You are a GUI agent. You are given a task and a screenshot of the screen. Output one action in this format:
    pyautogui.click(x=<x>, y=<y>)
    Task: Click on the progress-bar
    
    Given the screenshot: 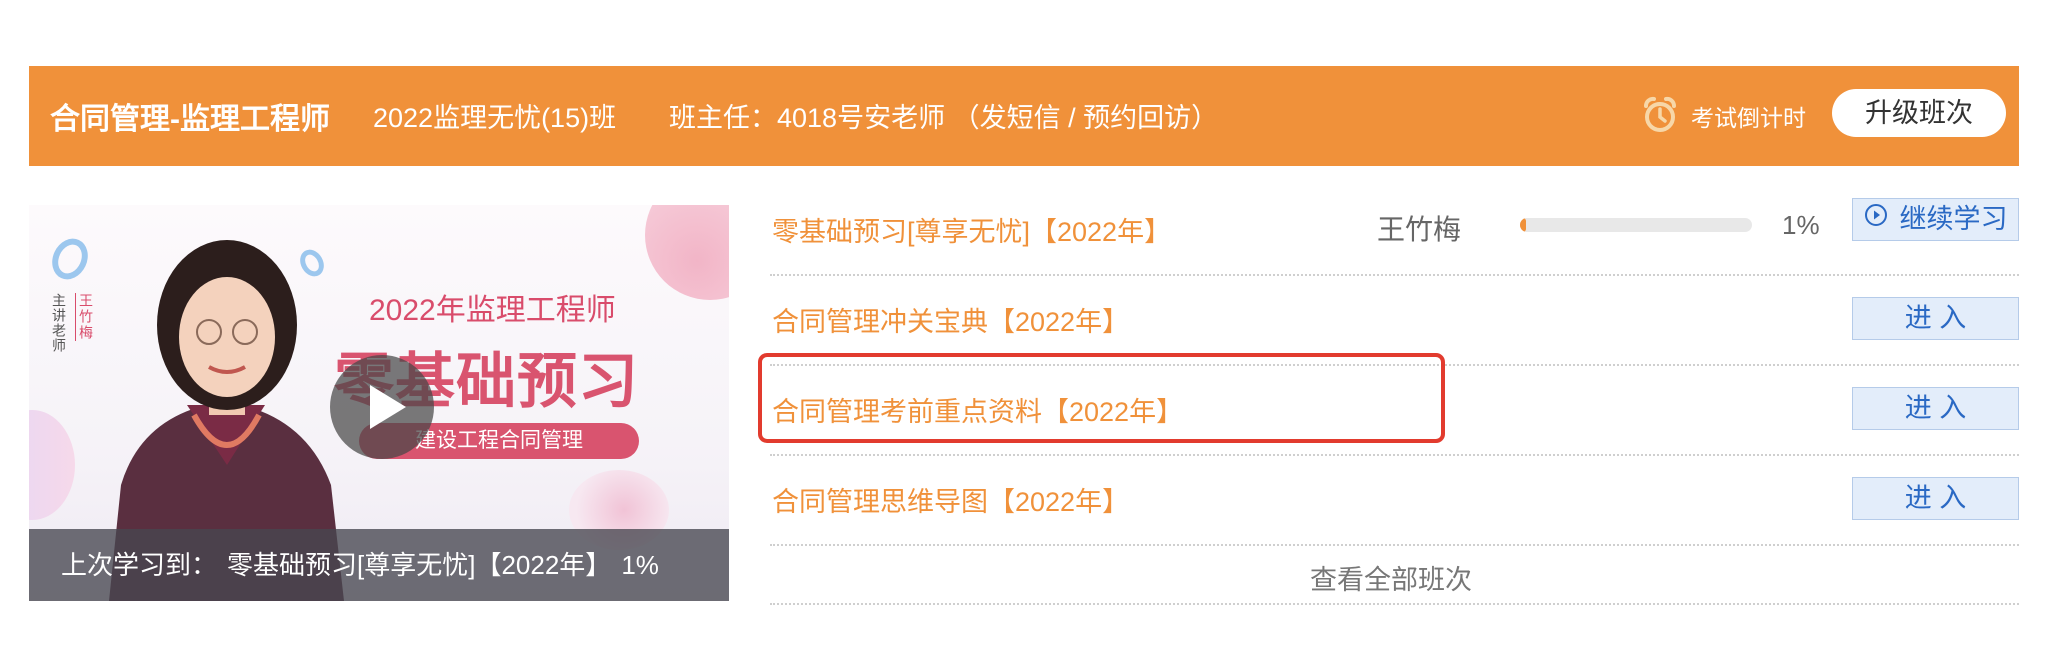 What is the action you would take?
    pyautogui.click(x=1636, y=225)
    